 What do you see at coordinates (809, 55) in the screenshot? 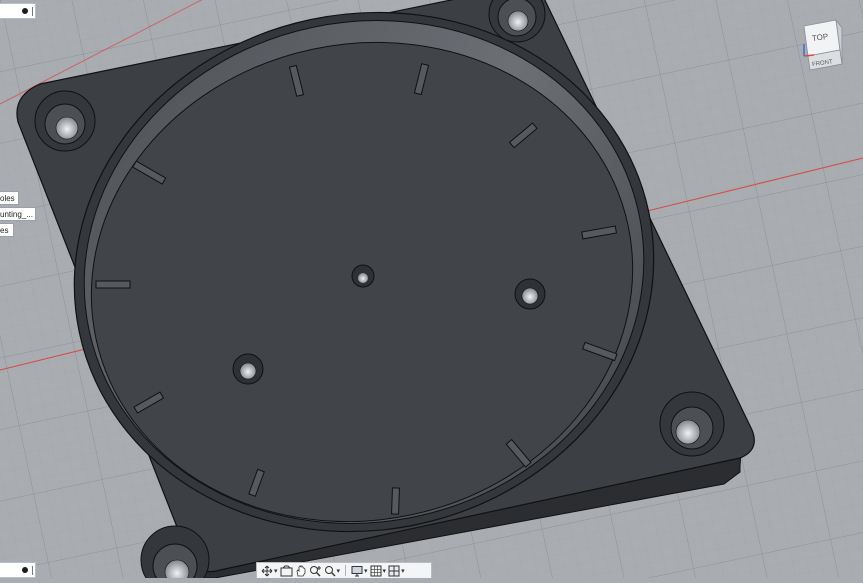
I see `axis-x-indicator` at bounding box center [809, 55].